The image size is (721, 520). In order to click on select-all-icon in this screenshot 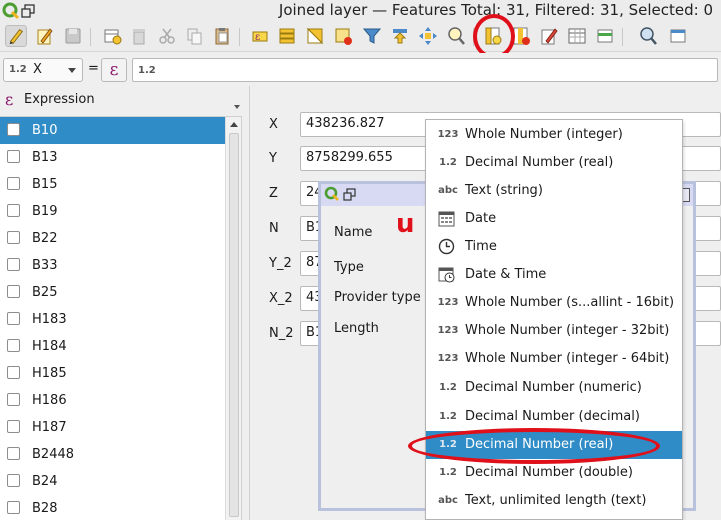, I will do `click(287, 36)`.